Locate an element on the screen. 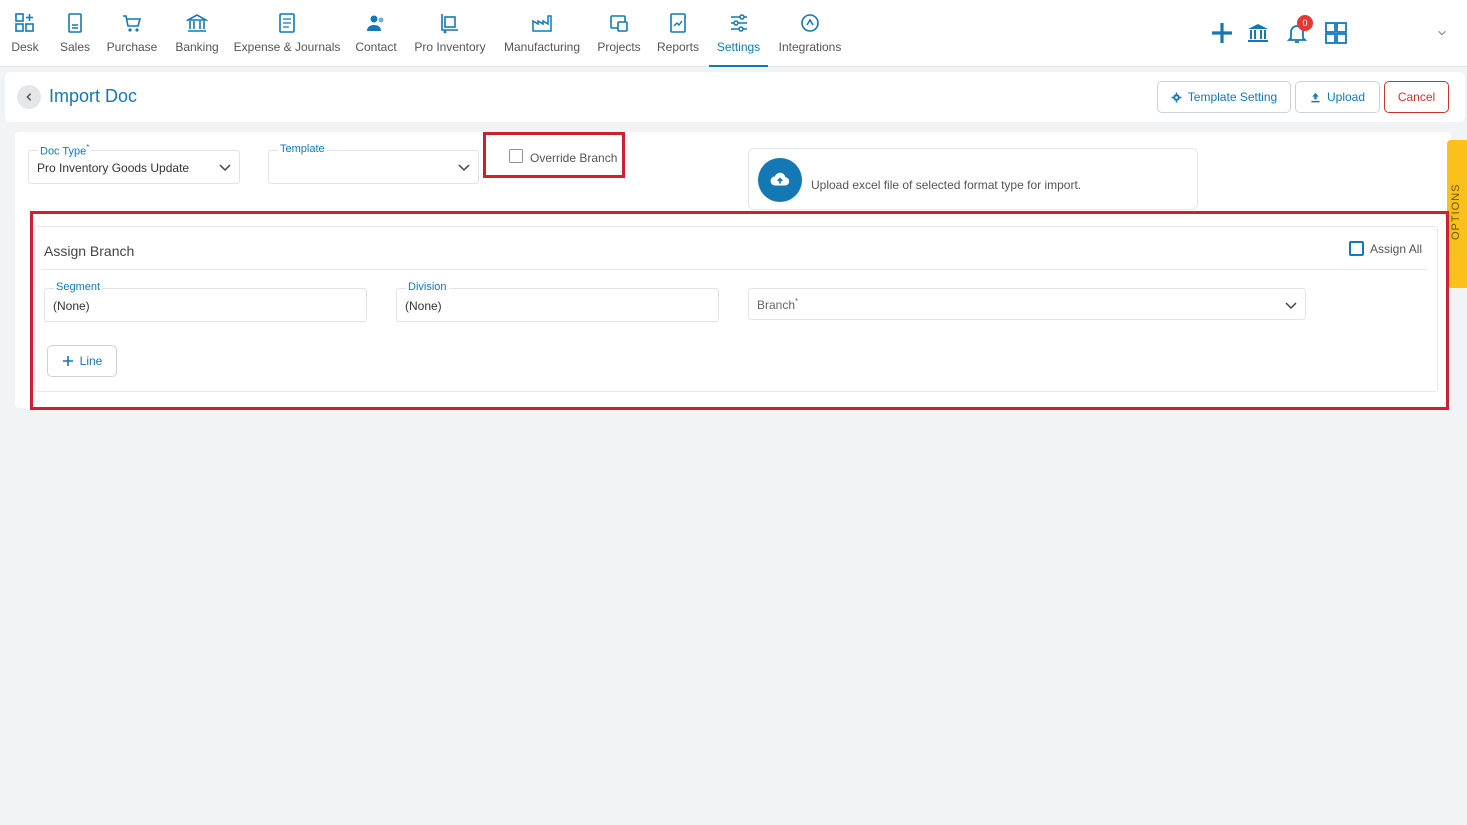 The image size is (1467, 825). assign-all-checkbox: Assign All is located at coordinates (1385, 248).